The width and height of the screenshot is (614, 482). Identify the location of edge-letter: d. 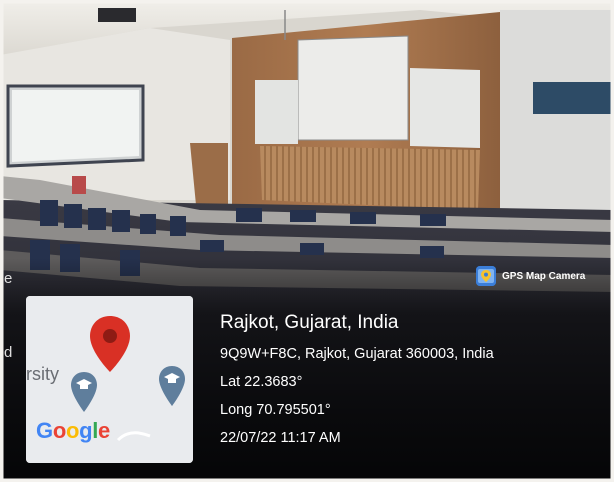
(8, 352).